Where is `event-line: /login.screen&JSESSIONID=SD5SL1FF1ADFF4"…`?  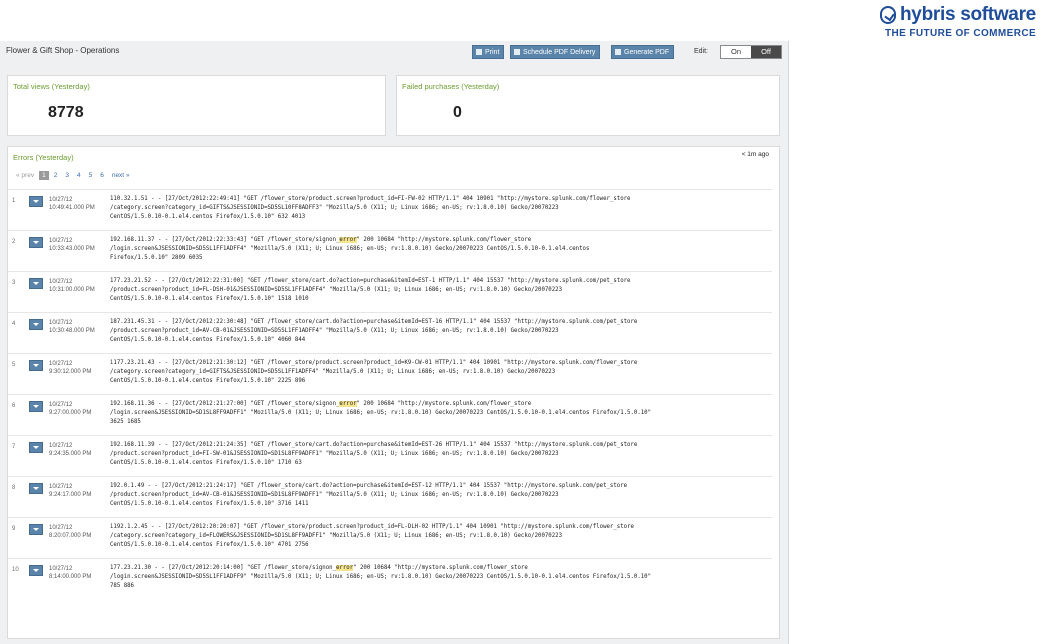 event-line: /login.screen&JSESSIONID=SD5SL1FF1ADFF4"… is located at coordinates (350, 249).